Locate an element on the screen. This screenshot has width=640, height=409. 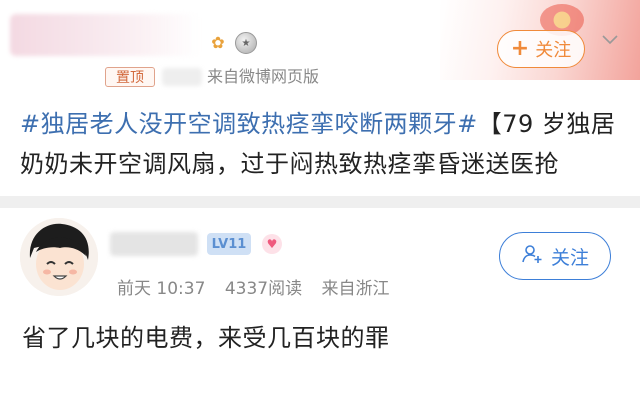
post-source: 来自微博网页版 is located at coordinates (263, 76).